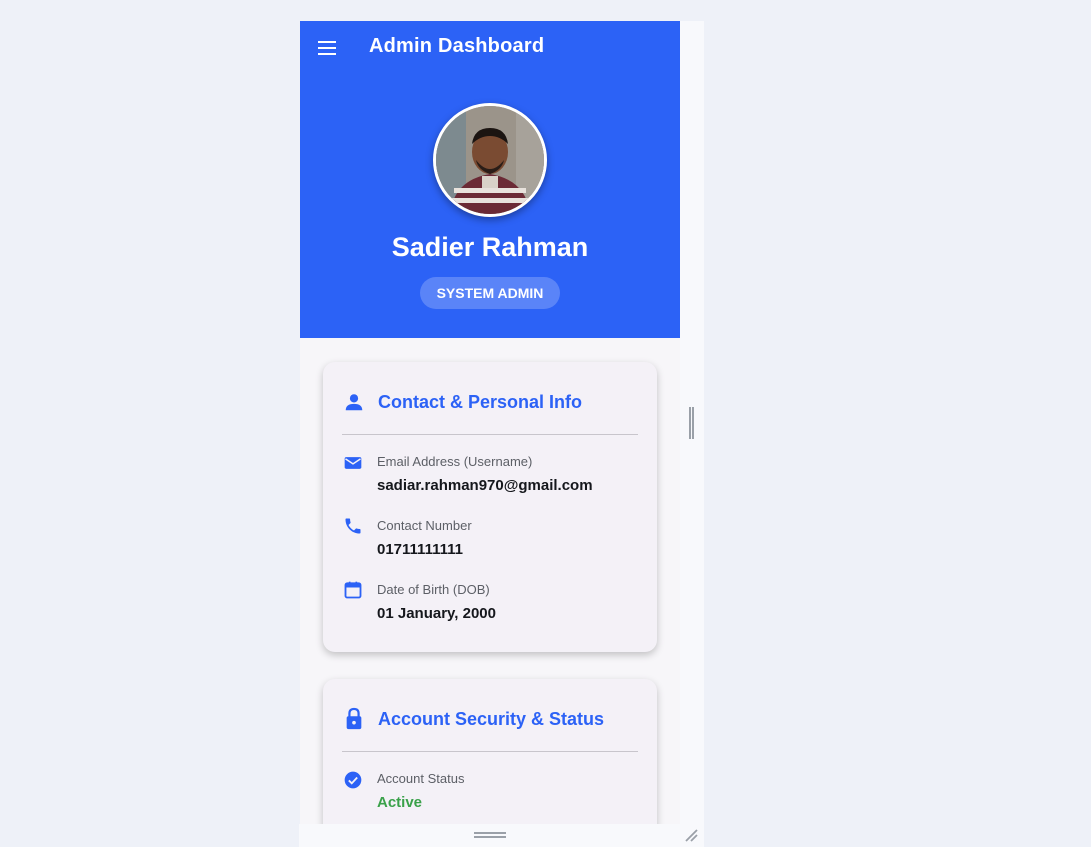  I want to click on phone-label: Contact Number, so click(424, 525).